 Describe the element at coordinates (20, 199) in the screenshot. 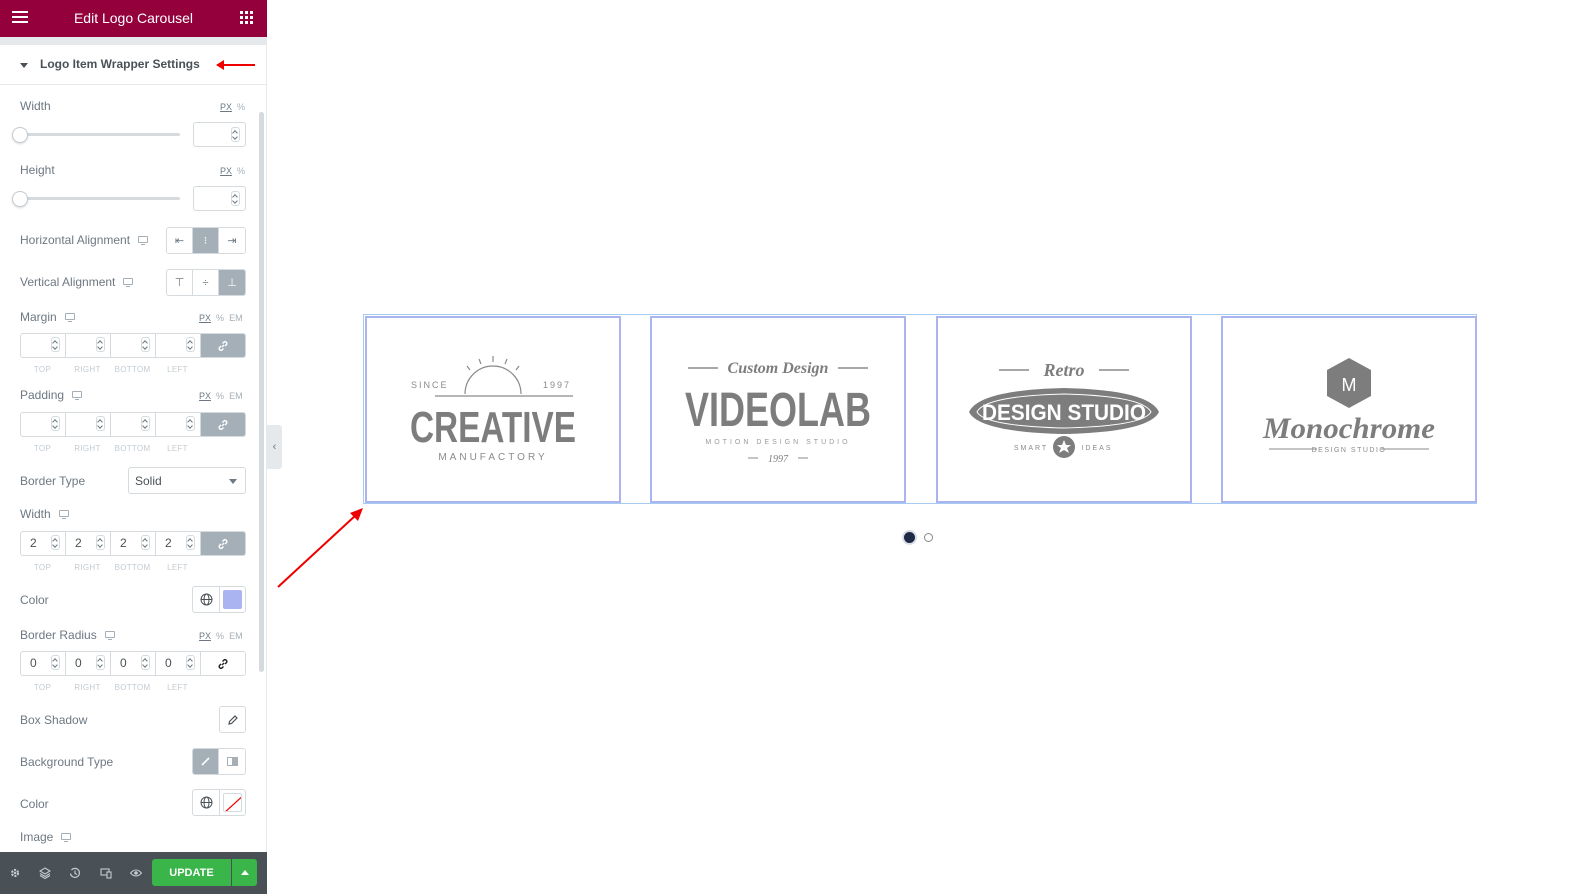

I see `height-slider-handle` at that location.